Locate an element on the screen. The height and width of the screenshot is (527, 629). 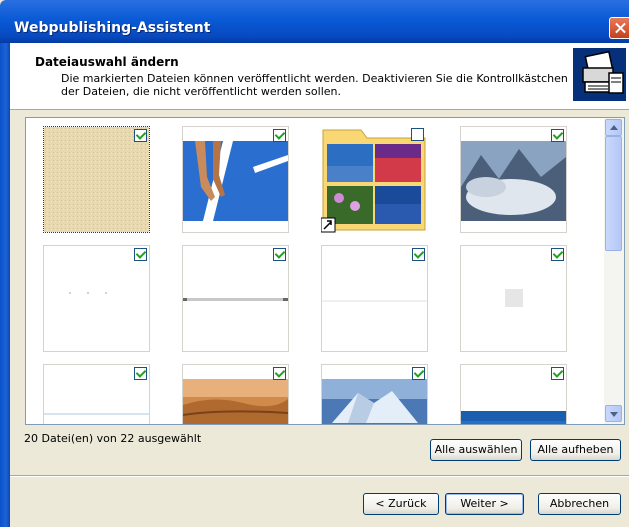
title-bar: Webpublishing-Assistent is located at coordinates (314, 21).